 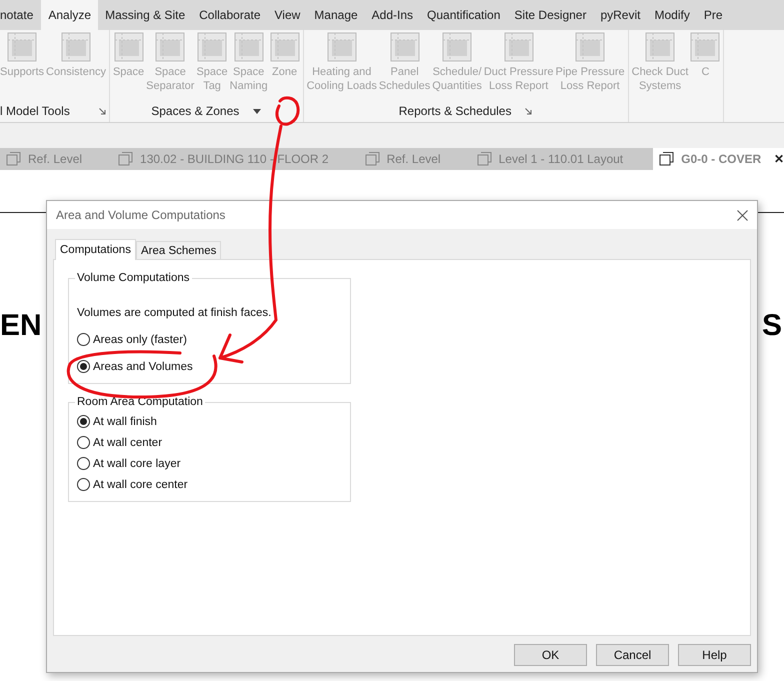 What do you see at coordinates (230, 15) in the screenshot?
I see `ribbon-tab: Collaborate` at bounding box center [230, 15].